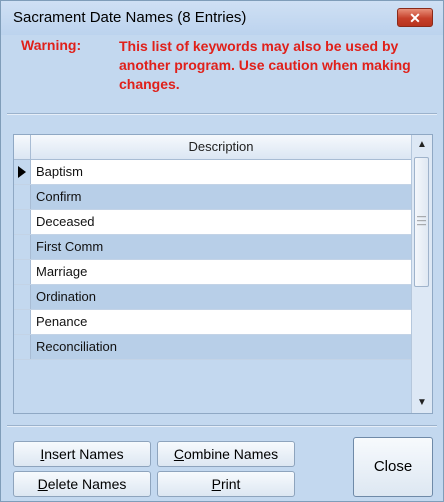  I want to click on row-pointer-icon, so click(22, 172).